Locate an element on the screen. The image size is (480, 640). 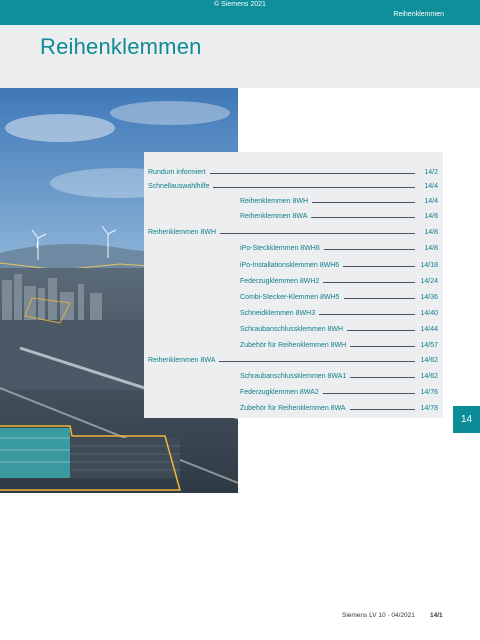
toc-entry-label: Schneidklemmen 8WH3 is located at coordinates (278, 313).